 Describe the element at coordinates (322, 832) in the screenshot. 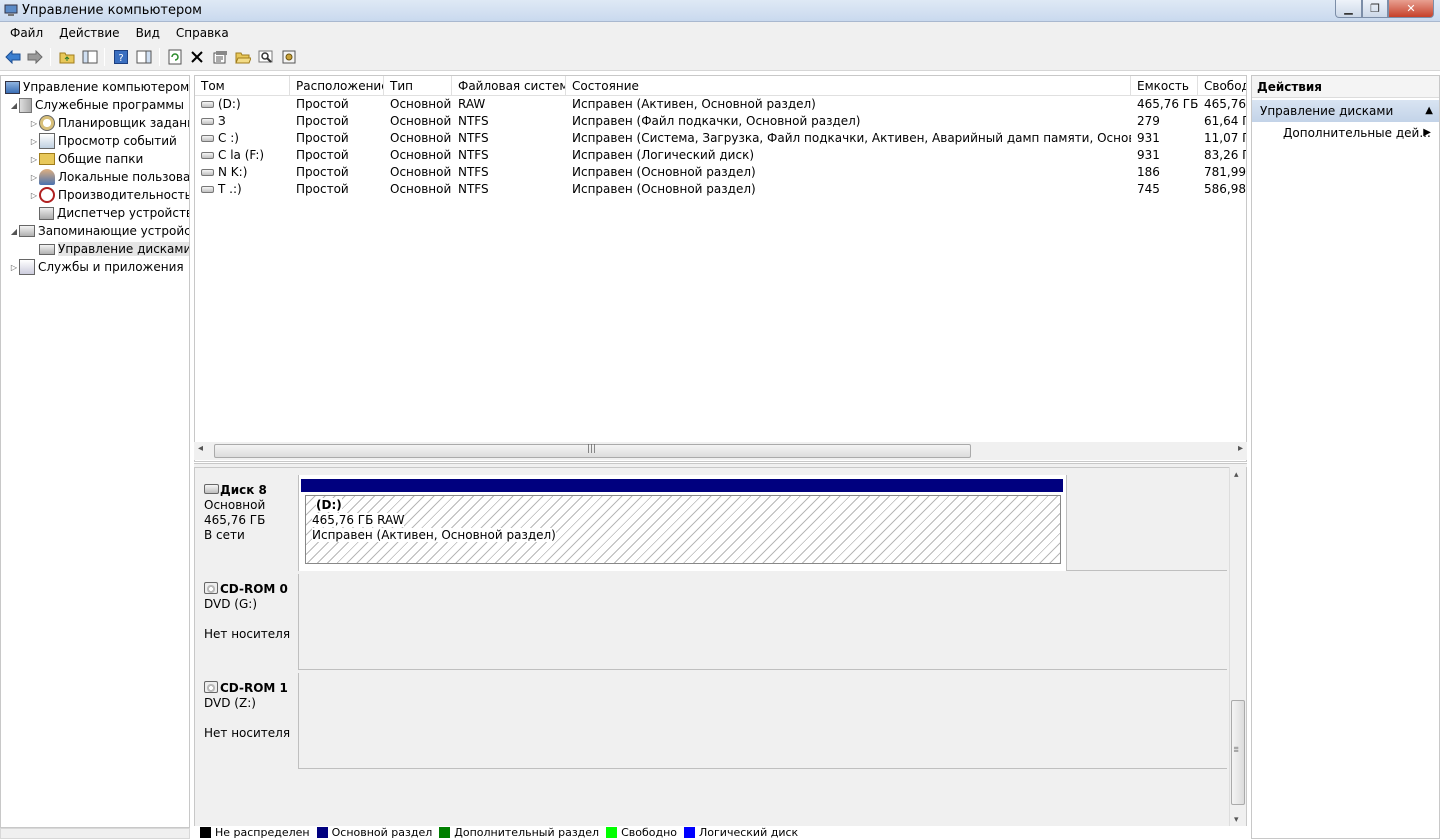

I see `legend-swatch-primary` at that location.